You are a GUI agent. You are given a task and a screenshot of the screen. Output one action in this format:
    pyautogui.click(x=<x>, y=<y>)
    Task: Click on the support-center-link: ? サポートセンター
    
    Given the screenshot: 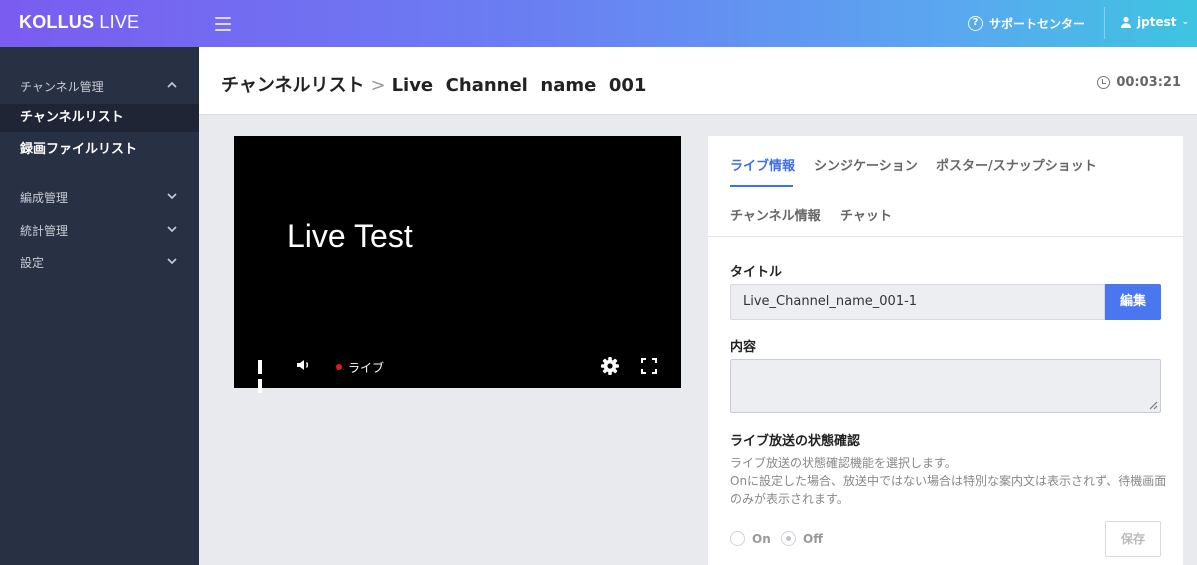 What is the action you would take?
    pyautogui.click(x=1026, y=23)
    